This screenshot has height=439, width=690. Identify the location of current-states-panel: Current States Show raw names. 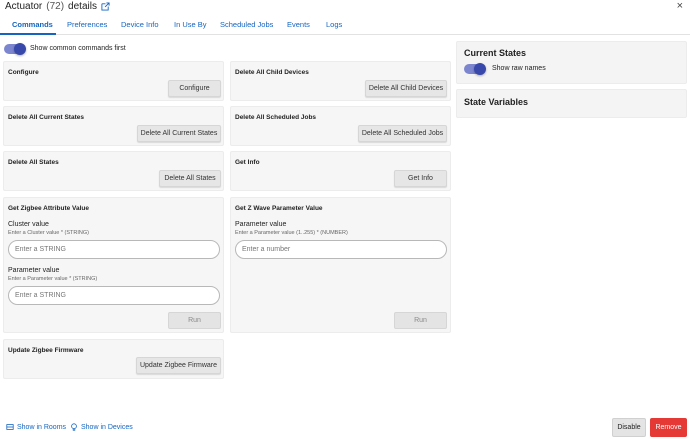
(571, 62).